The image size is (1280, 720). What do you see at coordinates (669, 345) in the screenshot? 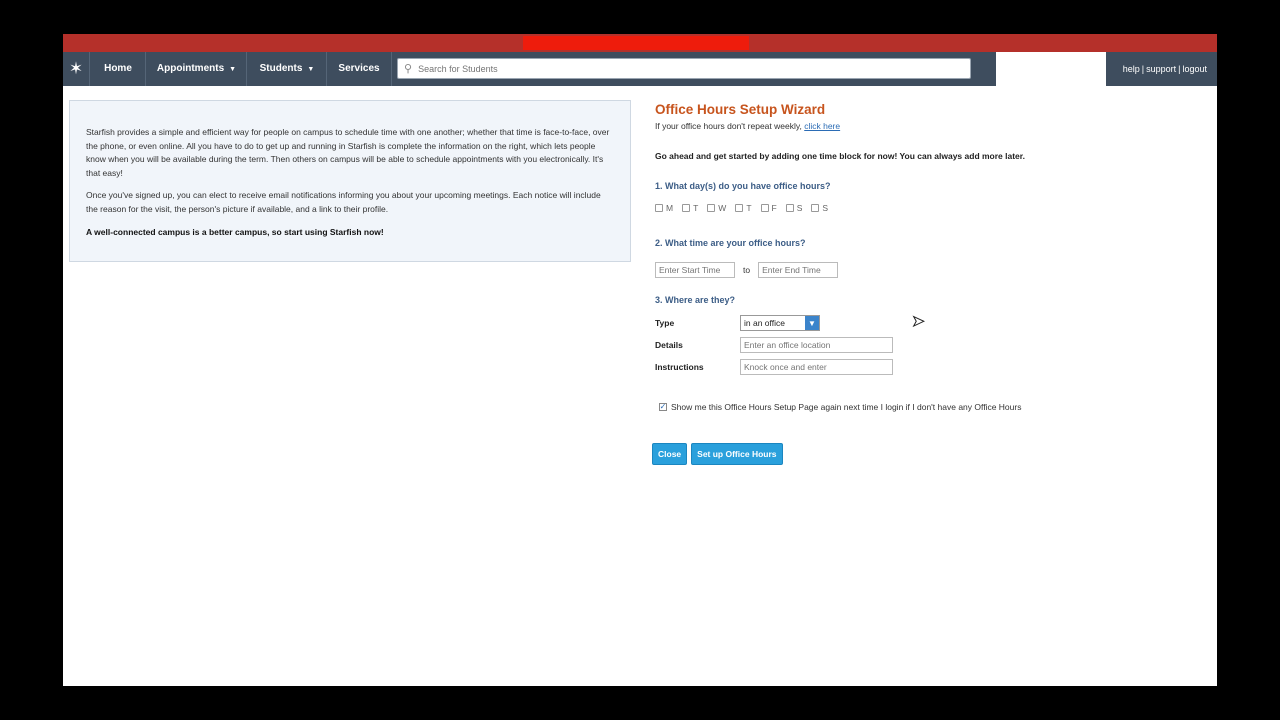
I see `details-label: Details` at bounding box center [669, 345].